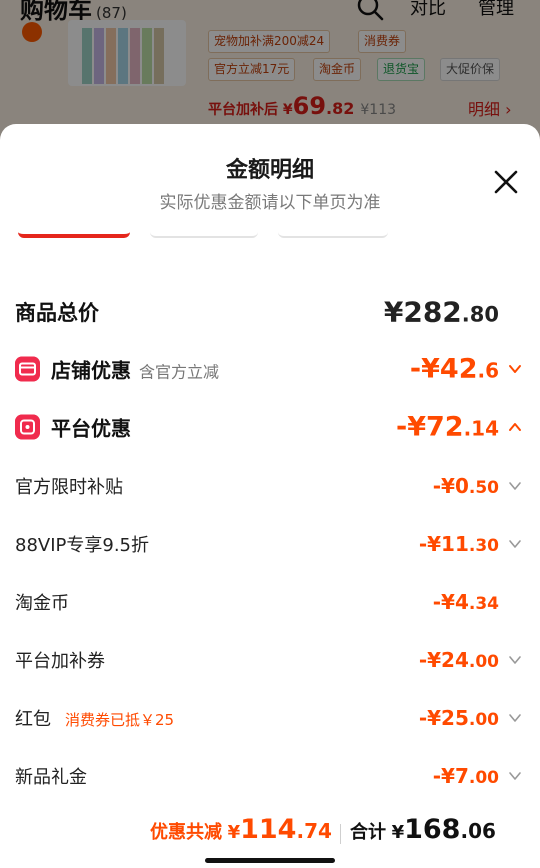 This screenshot has width=540, height=868. I want to click on sheet-title: 金额明细, so click(269, 170).